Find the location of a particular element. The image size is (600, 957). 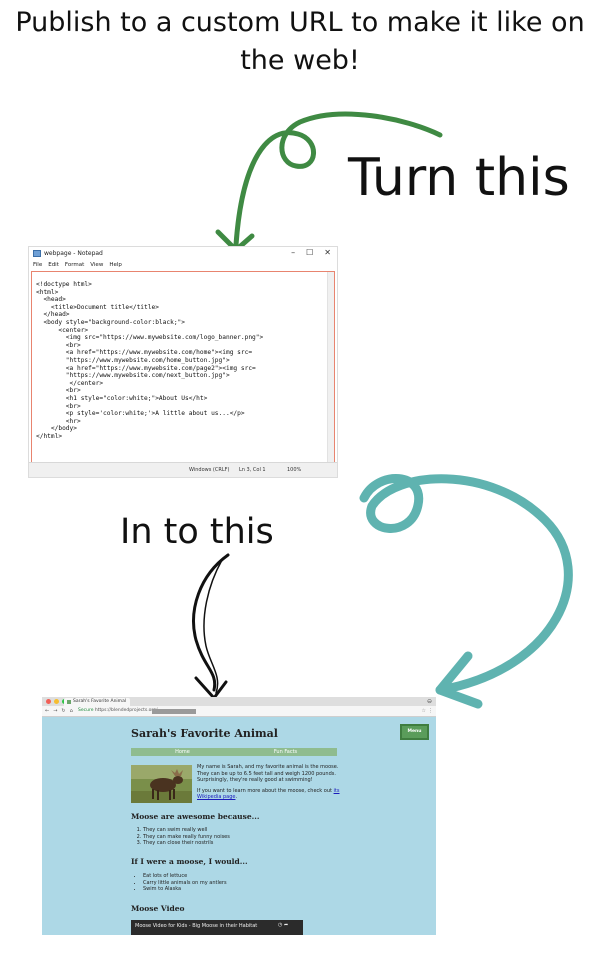

black-arrowhead-icon is located at coordinates (211, 688).